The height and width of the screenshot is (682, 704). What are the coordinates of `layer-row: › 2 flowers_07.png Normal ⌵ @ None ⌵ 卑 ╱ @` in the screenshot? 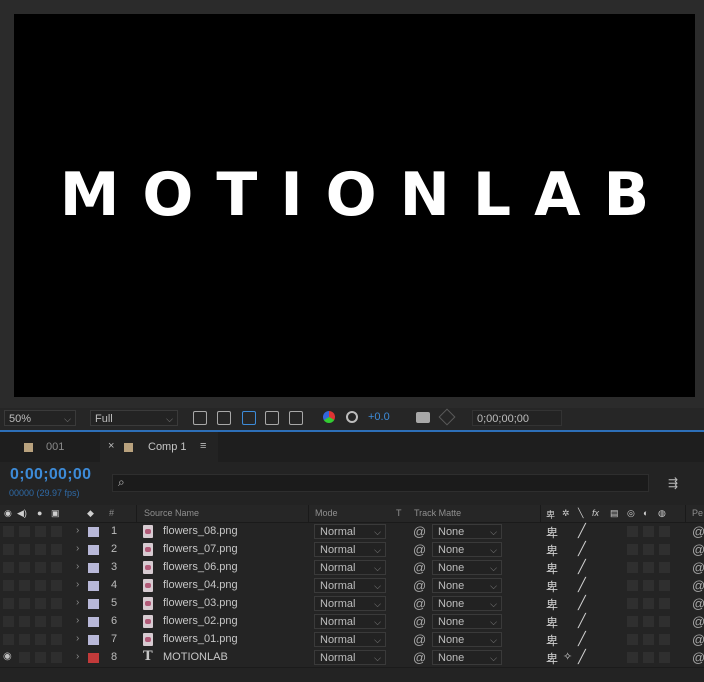 It's located at (352, 550).